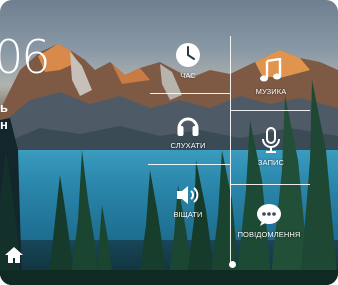 Image resolution: width=338 pixels, height=285 pixels. Describe the element at coordinates (269, 215) in the screenshot. I see `chat-bubble-icon` at that location.